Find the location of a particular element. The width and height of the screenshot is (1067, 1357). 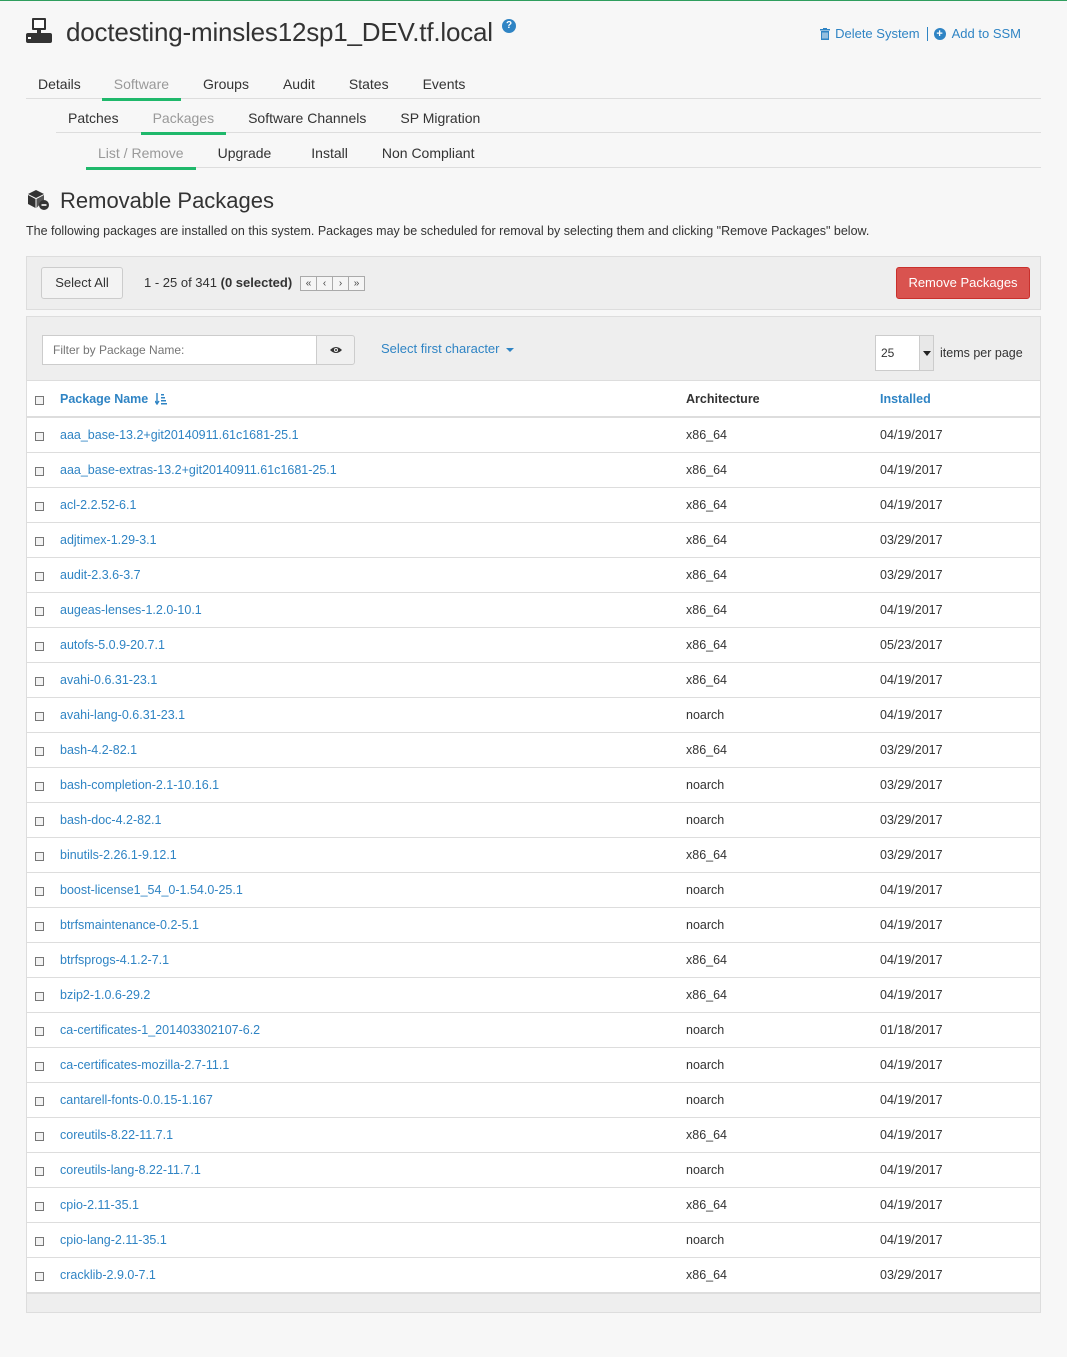

package-link: binutils-2.26.1-9.12.1 is located at coordinates (118, 855).